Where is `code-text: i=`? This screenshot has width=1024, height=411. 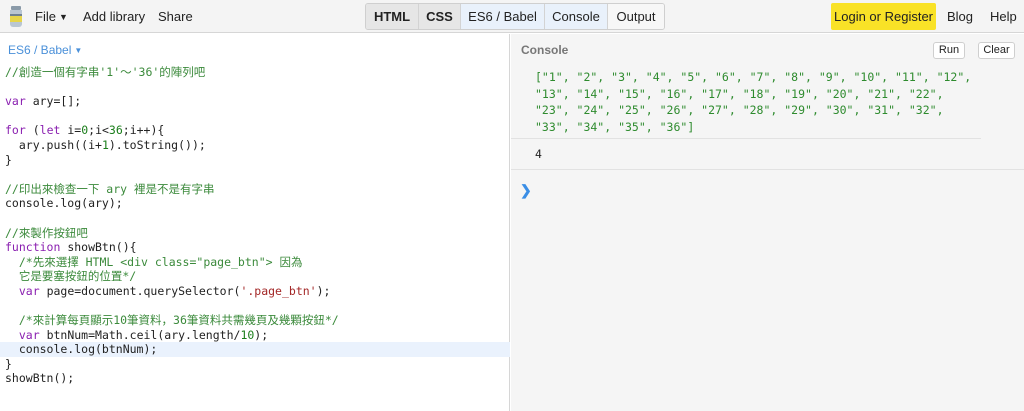
code-text: i= is located at coordinates (71, 130).